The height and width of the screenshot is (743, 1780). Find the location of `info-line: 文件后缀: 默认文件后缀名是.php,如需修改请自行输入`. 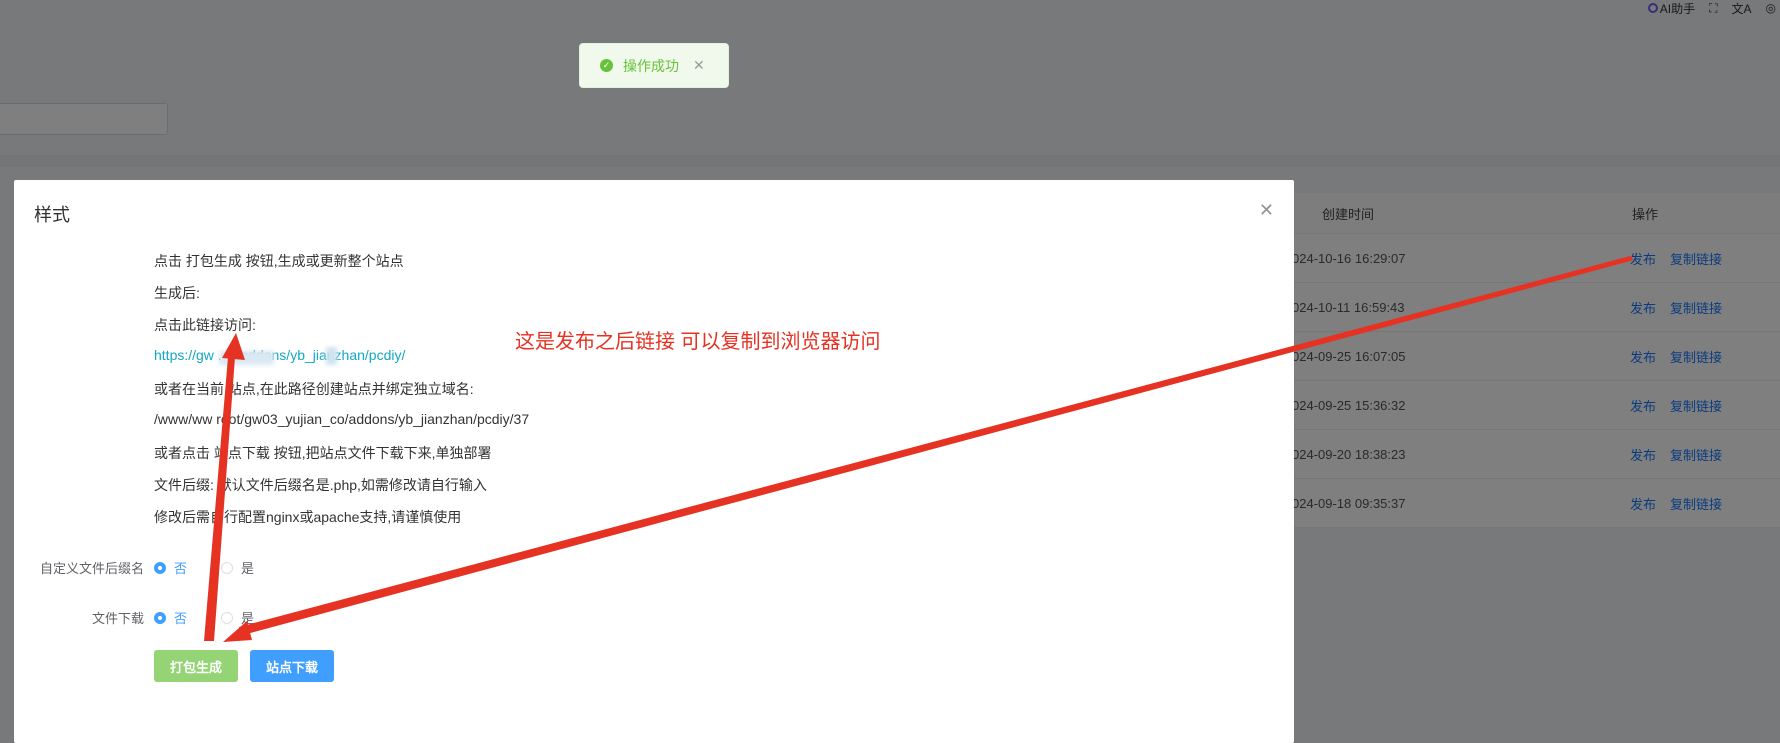

info-line: 文件后缀: 默认文件后缀名是.php,如需修改请自行输入 is located at coordinates (320, 485).